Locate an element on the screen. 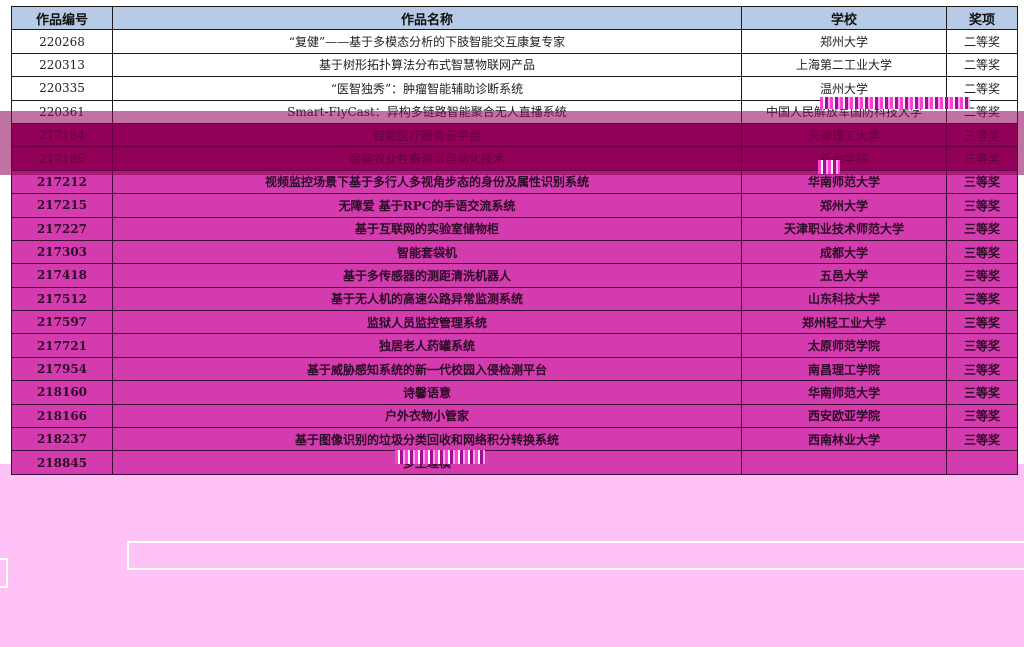 The height and width of the screenshot is (647, 1024). table-row: 217185 智能农业牲畜测温自动化技术 新余学院 三等奖 is located at coordinates (514, 158).